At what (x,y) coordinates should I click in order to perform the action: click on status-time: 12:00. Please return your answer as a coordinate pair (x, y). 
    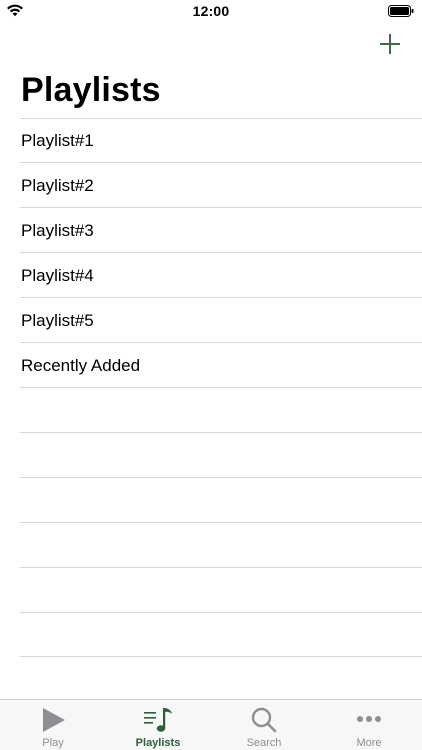
    Looking at the image, I should click on (211, 11).